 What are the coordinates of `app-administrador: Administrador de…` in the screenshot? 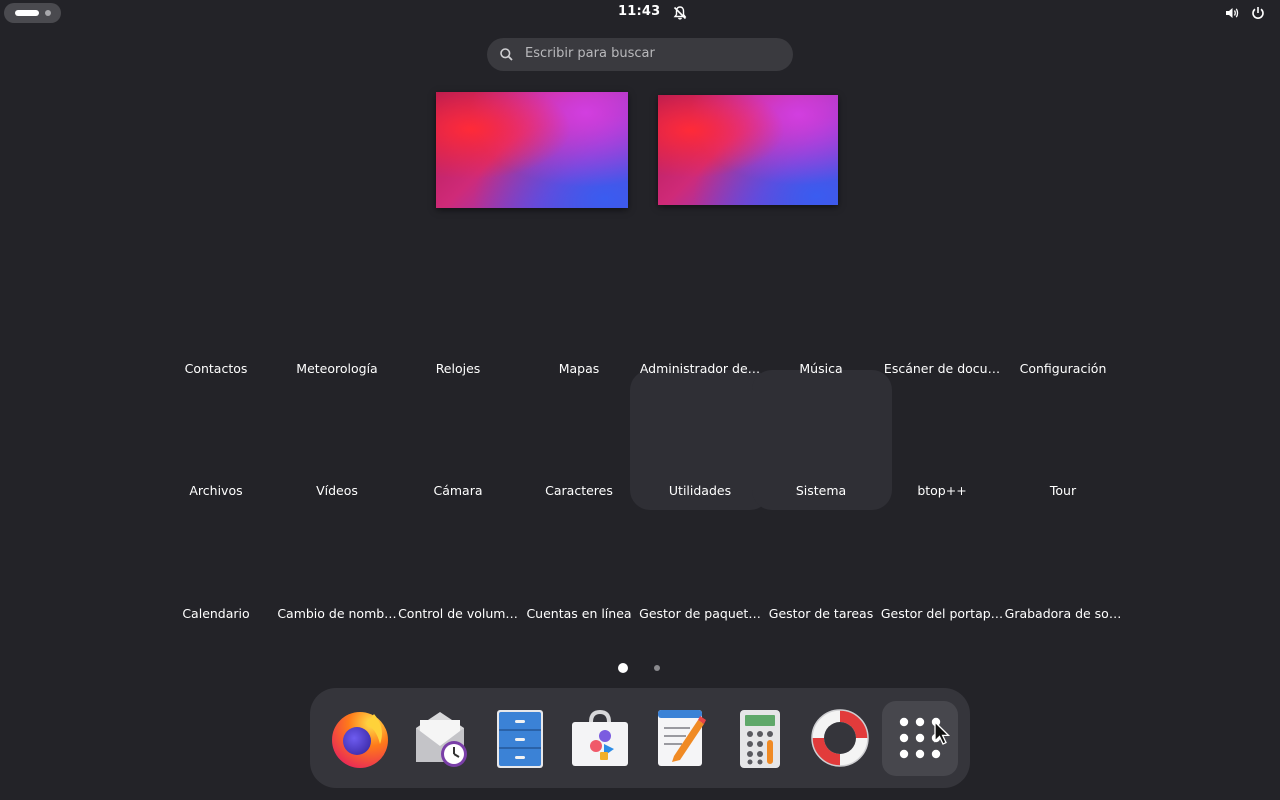 It's located at (700, 368).